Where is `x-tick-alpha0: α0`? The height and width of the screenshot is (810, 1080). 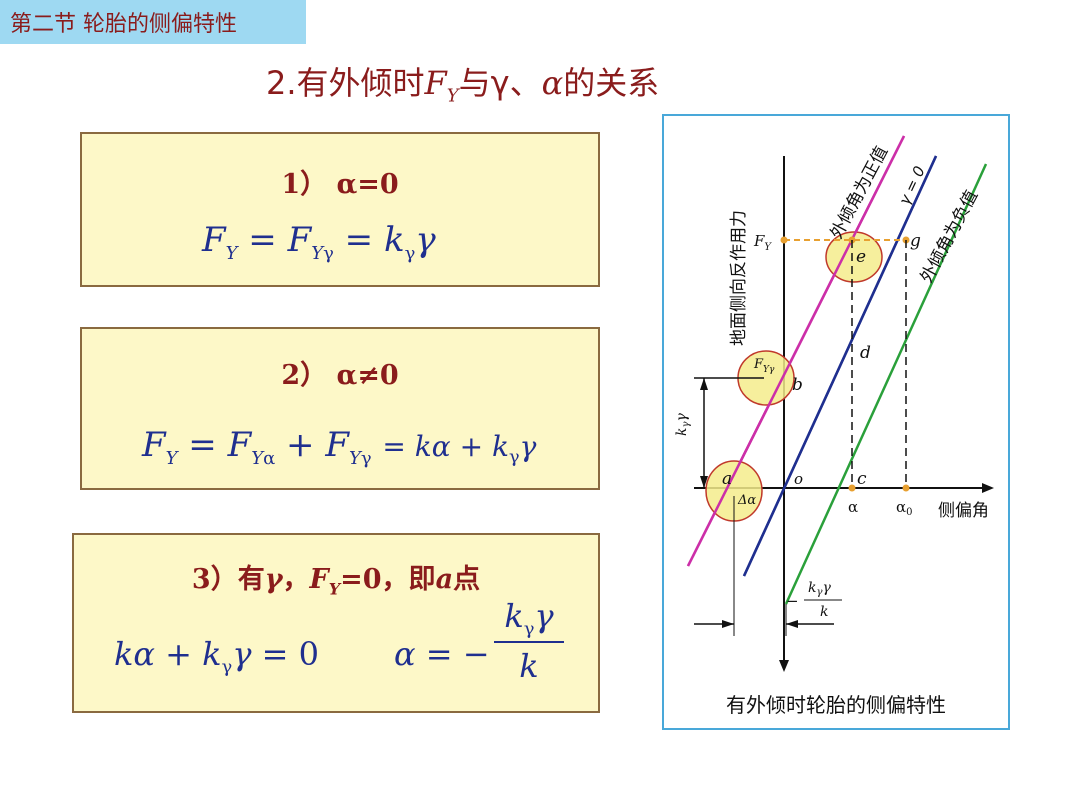
x-tick-alpha0: α0 is located at coordinates (904, 508).